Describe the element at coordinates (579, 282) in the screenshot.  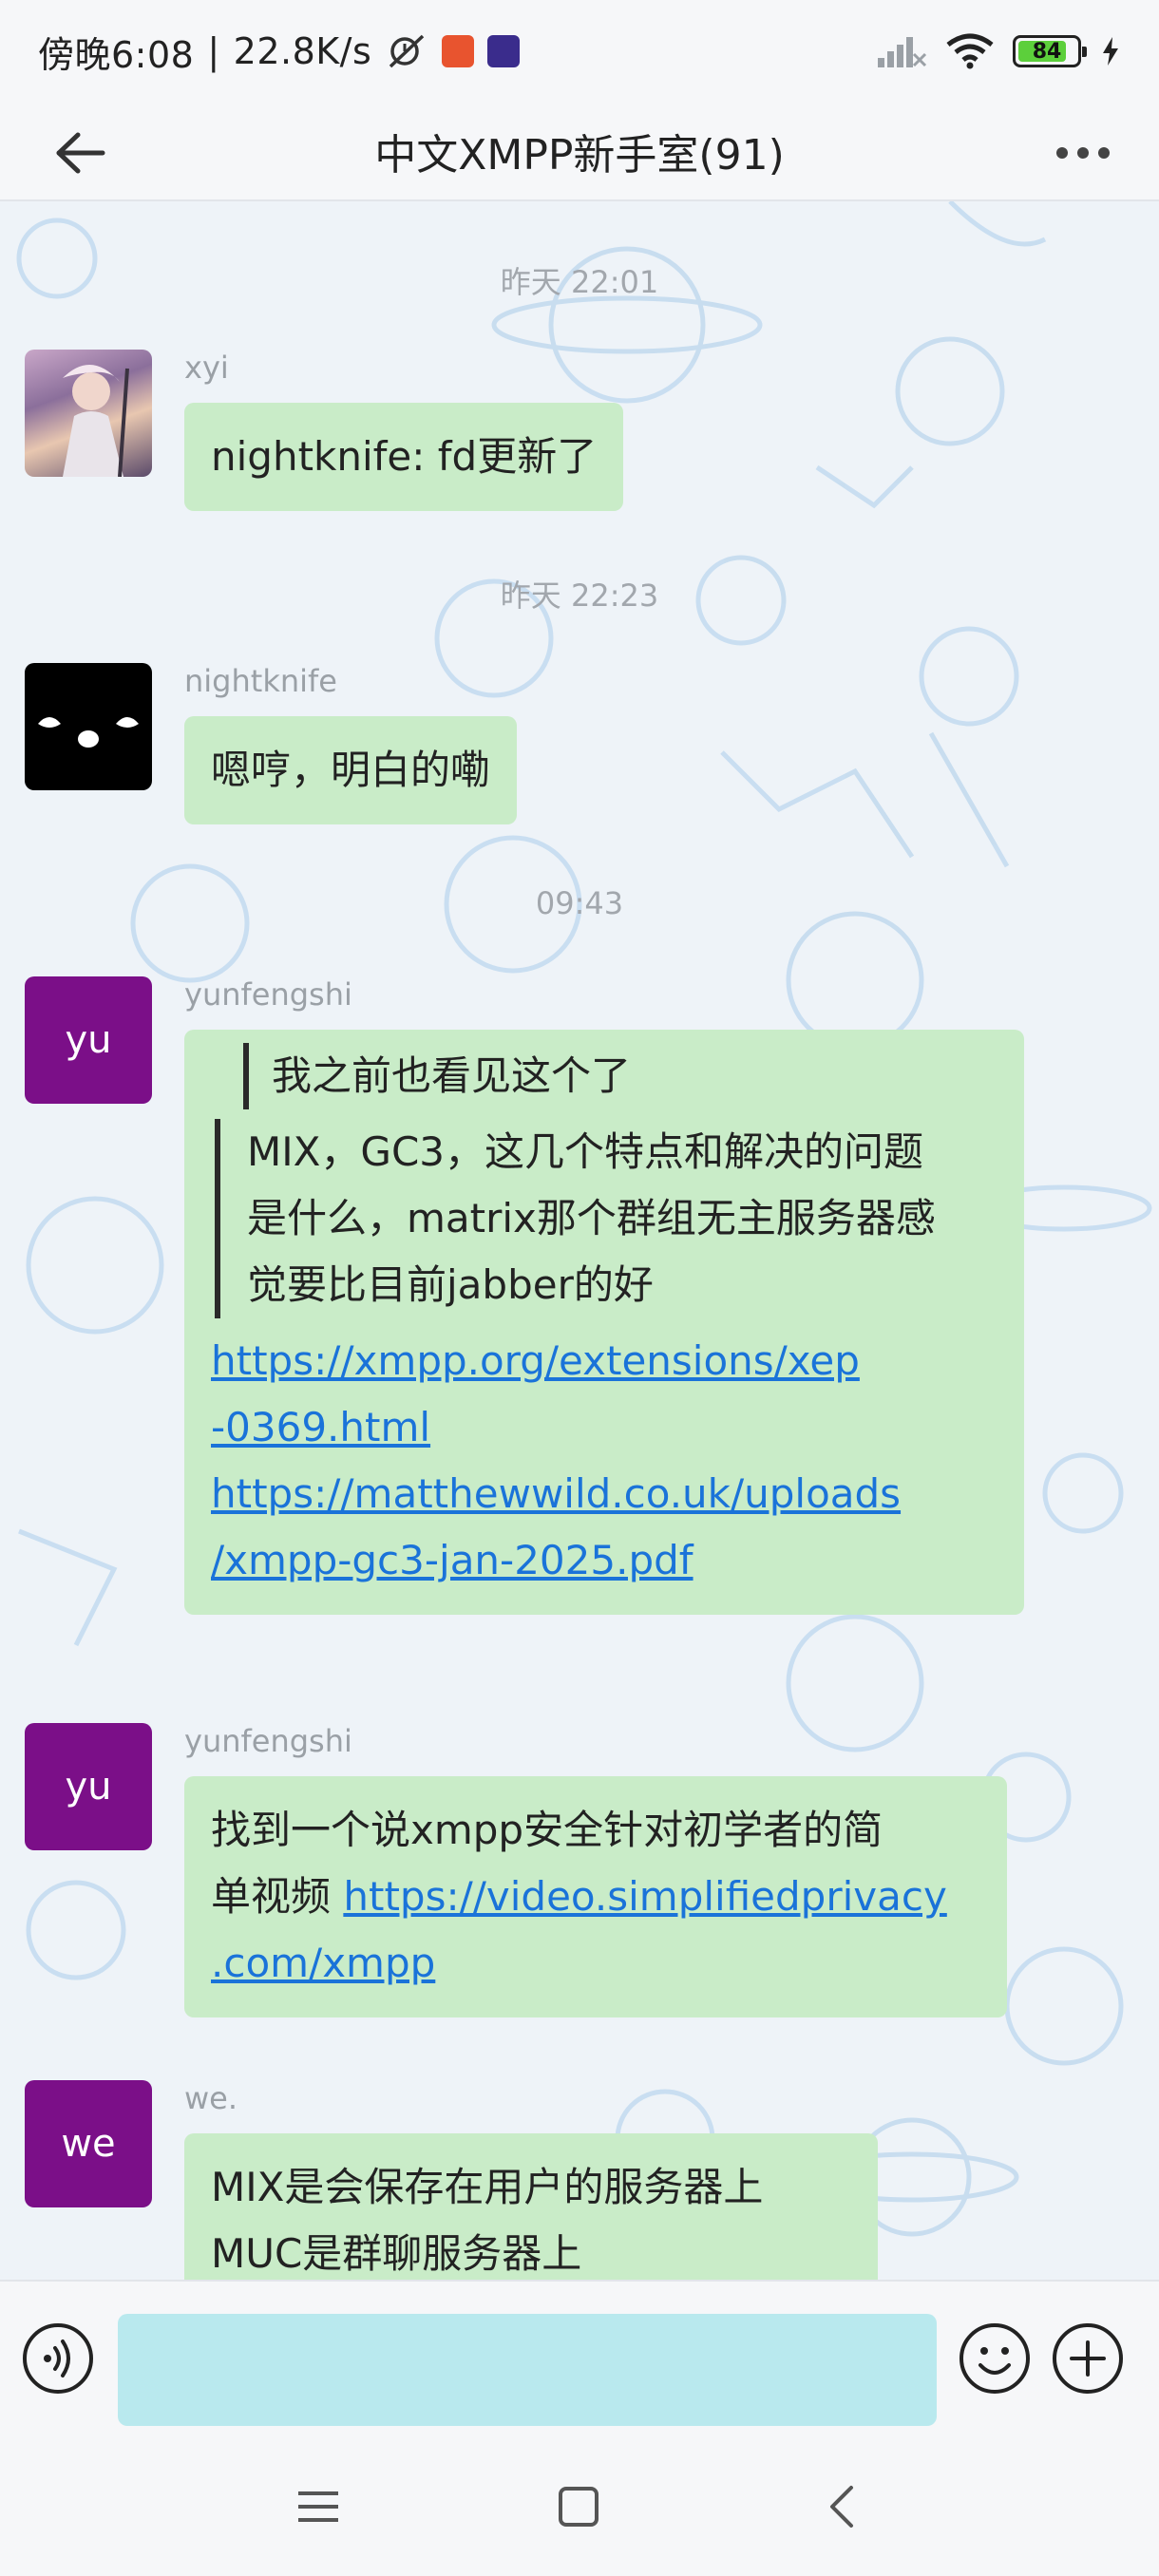
I see `timestamp: 昨天 22:01` at that location.